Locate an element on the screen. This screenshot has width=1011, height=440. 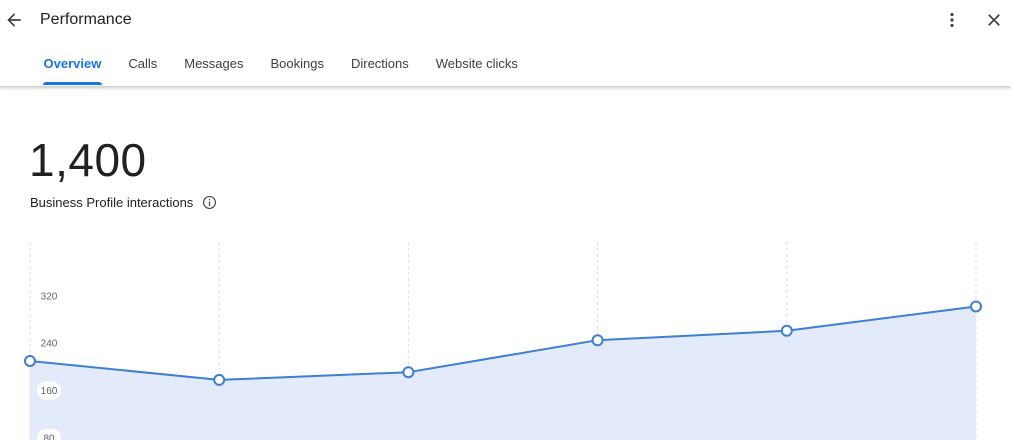
close-icon is located at coordinates (994, 20).